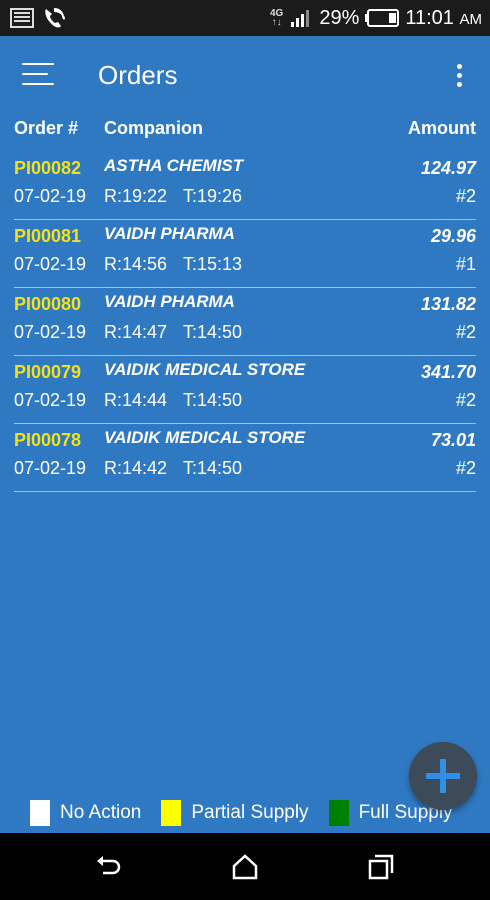 Image resolution: width=490 pixels, height=900 pixels. What do you see at coordinates (443, 17) in the screenshot?
I see `clock: 11:01 AM` at bounding box center [443, 17].